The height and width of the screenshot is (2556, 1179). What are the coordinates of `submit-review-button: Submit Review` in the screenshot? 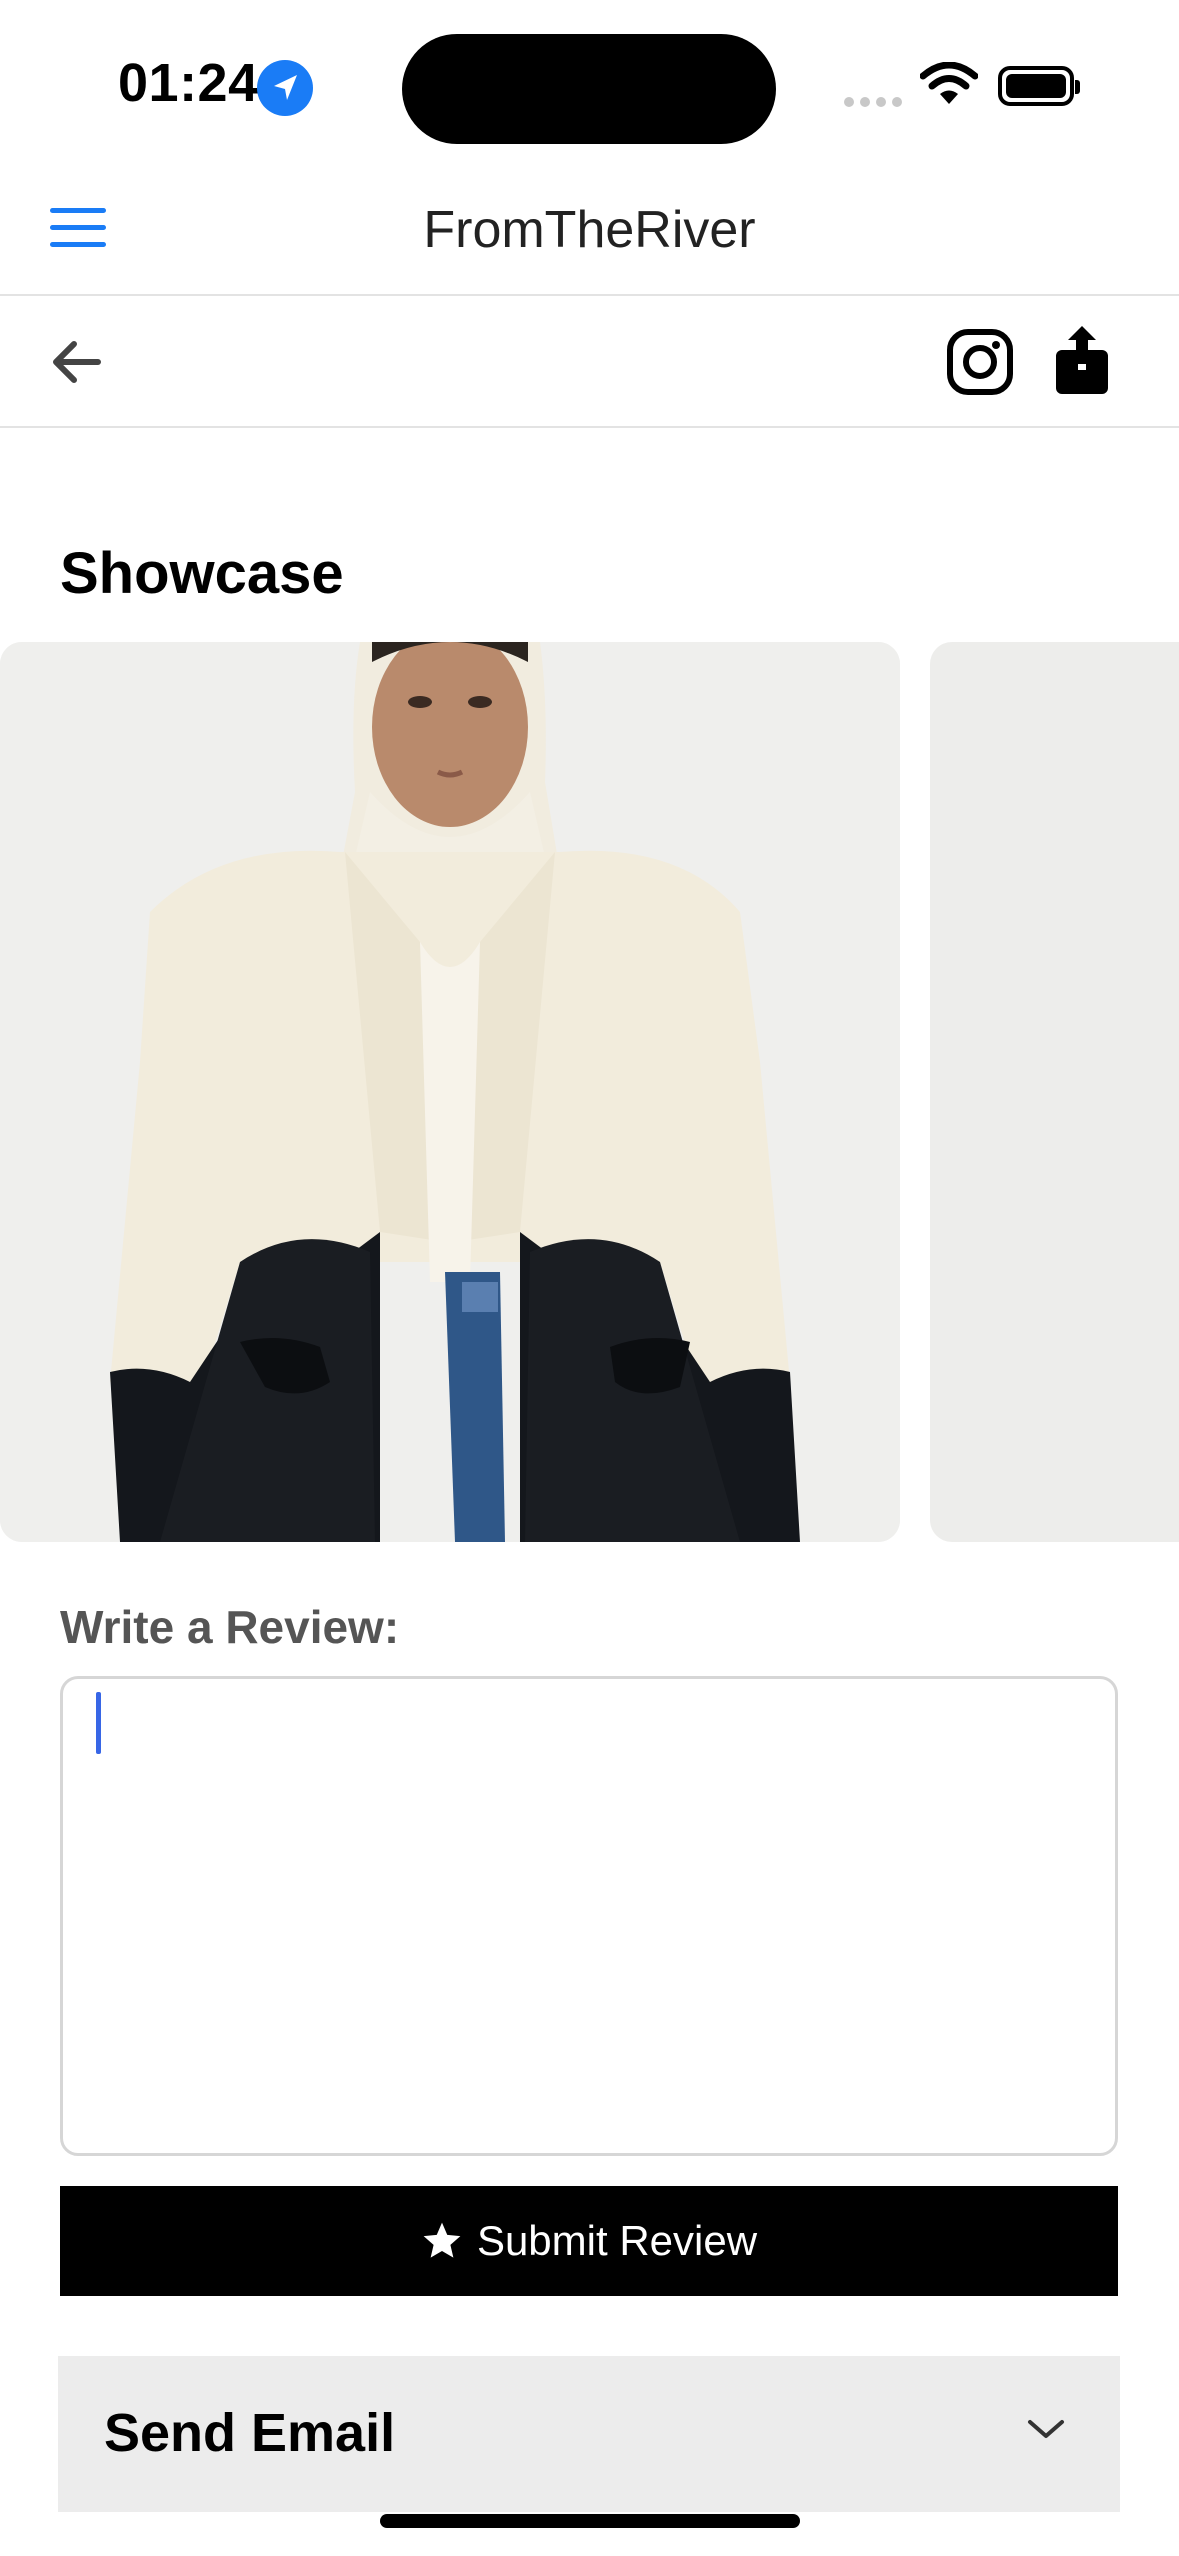 It's located at (589, 2241).